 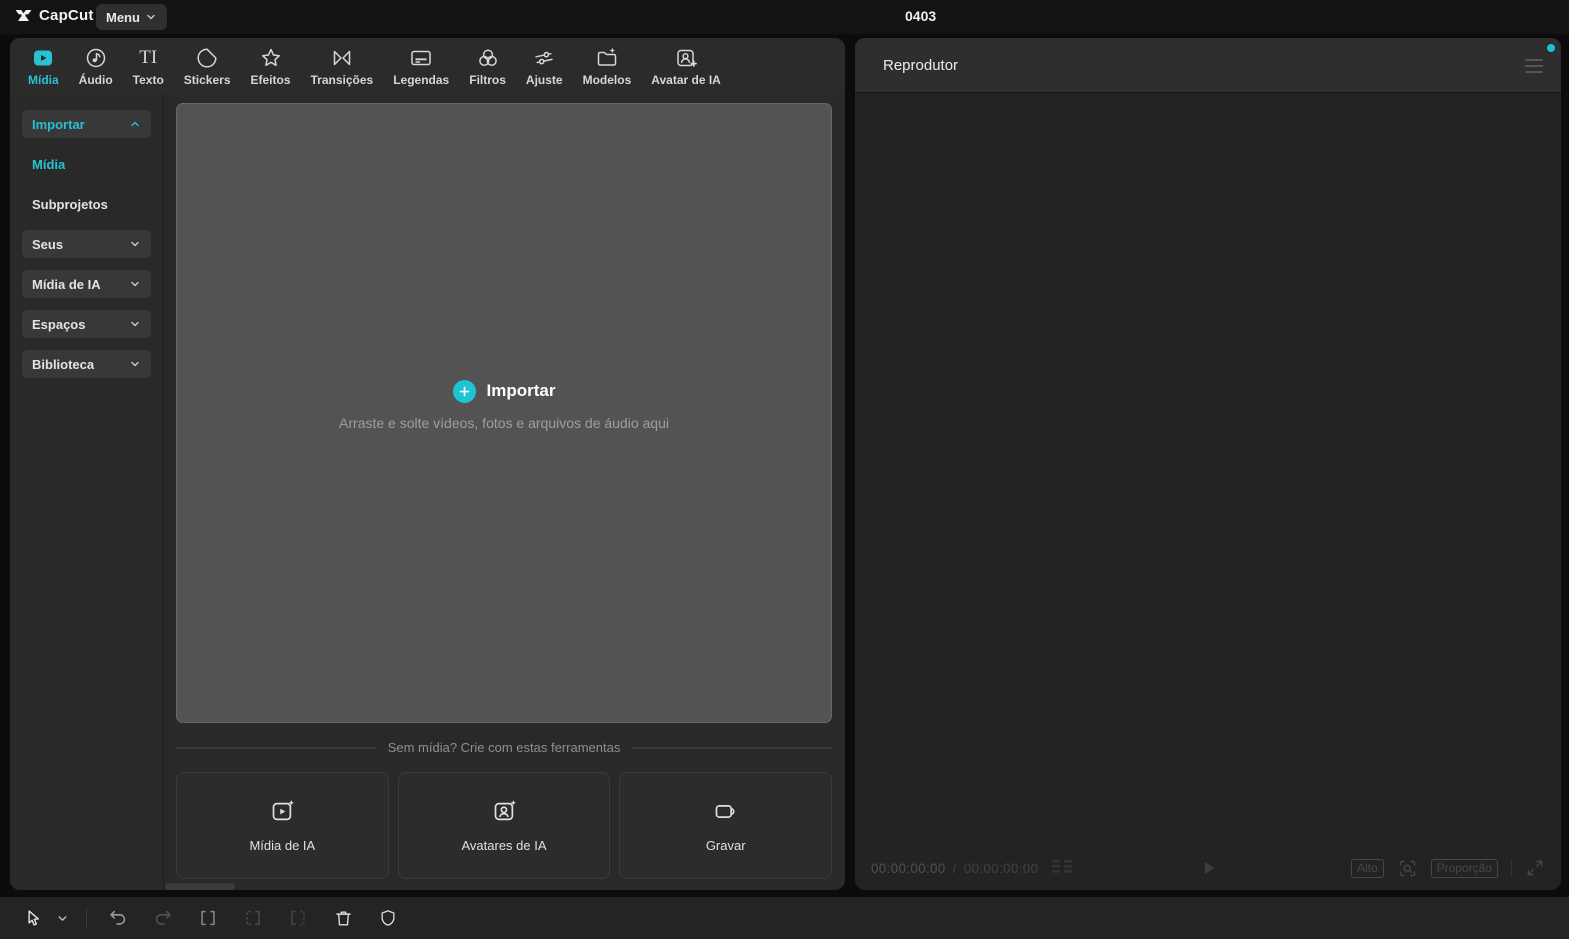 I want to click on zoom-fit-icon, so click(x=1407, y=868).